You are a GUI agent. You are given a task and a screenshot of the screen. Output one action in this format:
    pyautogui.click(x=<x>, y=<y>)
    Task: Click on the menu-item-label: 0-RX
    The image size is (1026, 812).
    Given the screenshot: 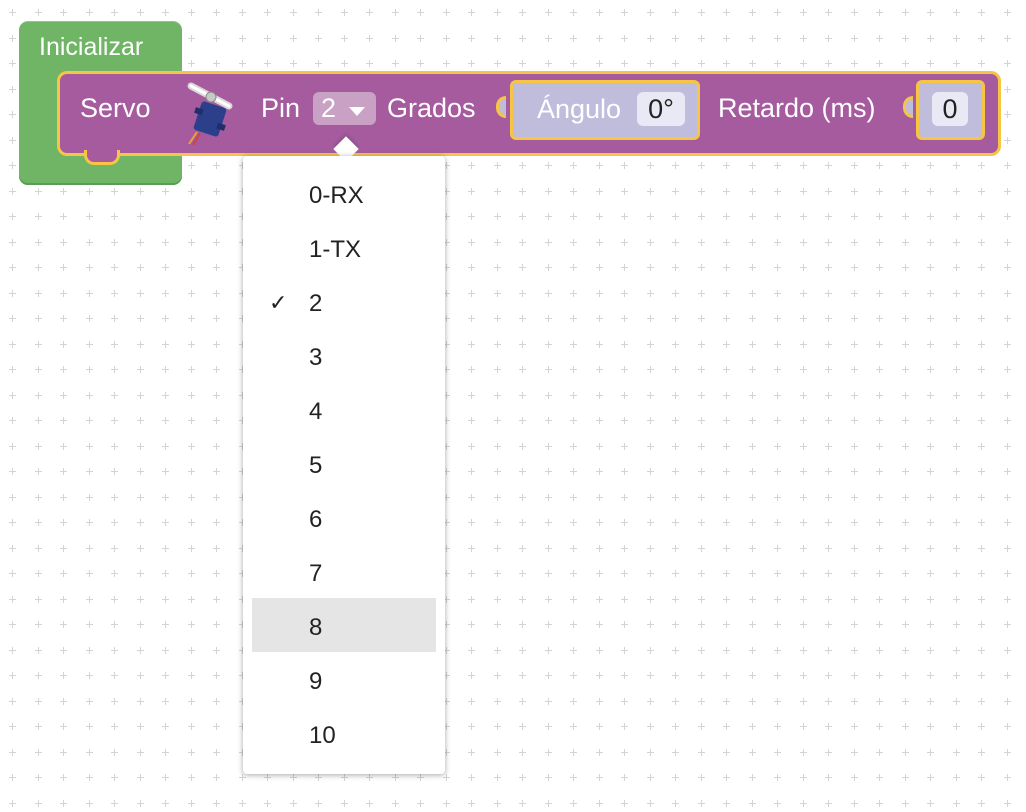 What is the action you would take?
    pyautogui.click(x=336, y=195)
    